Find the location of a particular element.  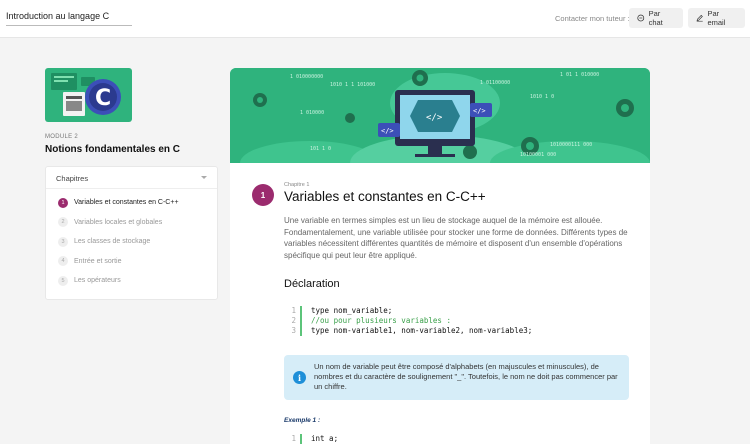

chapter-number: 1 is located at coordinates (63, 202).